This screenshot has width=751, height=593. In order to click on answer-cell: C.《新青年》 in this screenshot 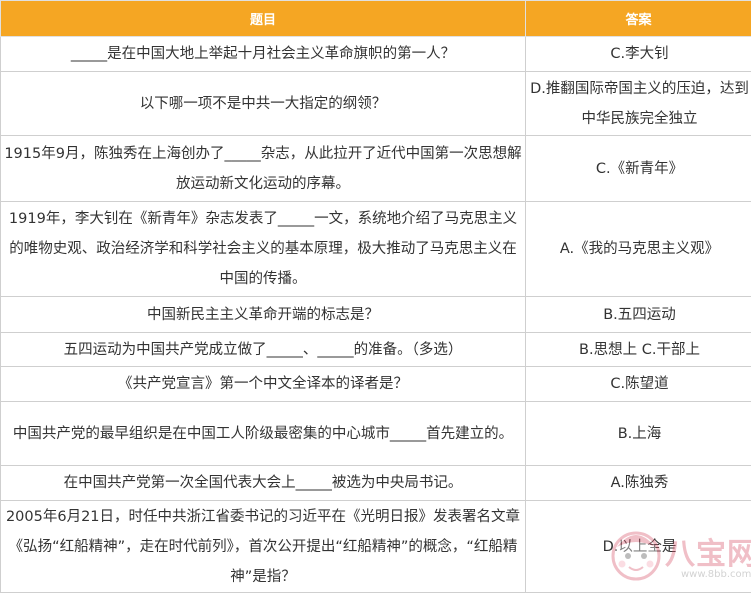, I will do `click(638, 169)`.